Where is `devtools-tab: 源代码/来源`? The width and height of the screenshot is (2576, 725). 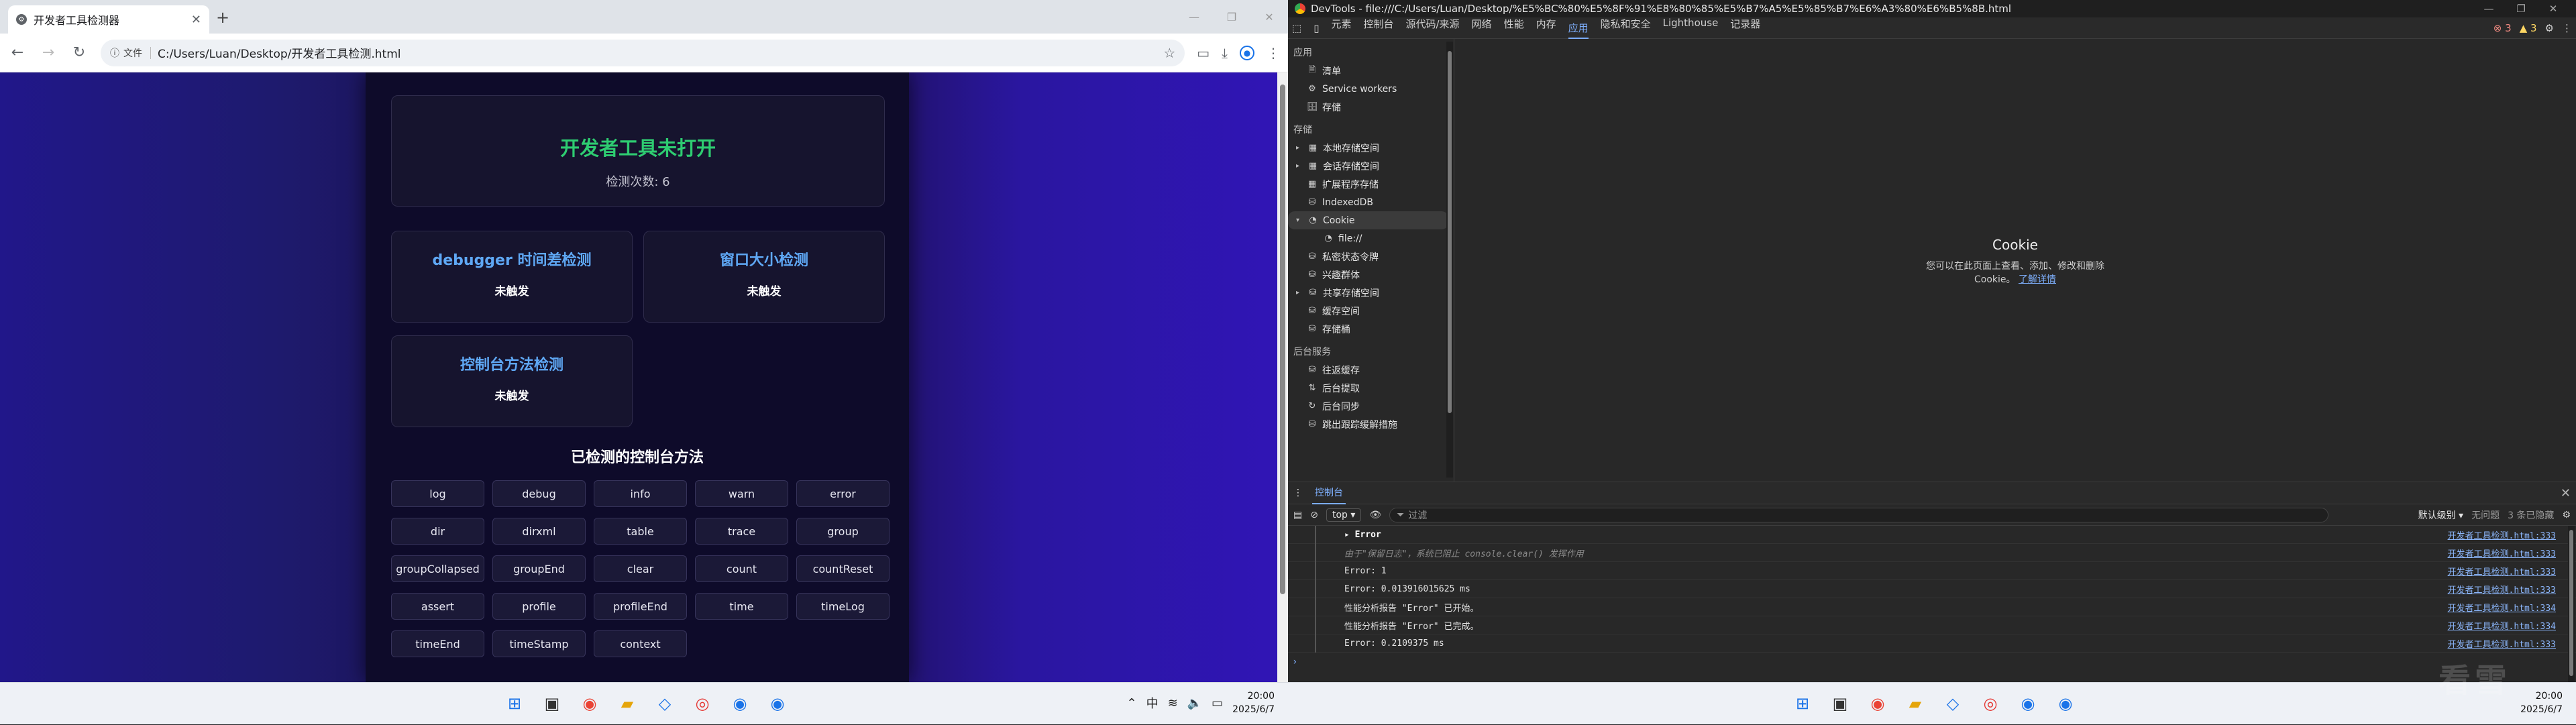 devtools-tab: 源代码/来源 is located at coordinates (1432, 28).